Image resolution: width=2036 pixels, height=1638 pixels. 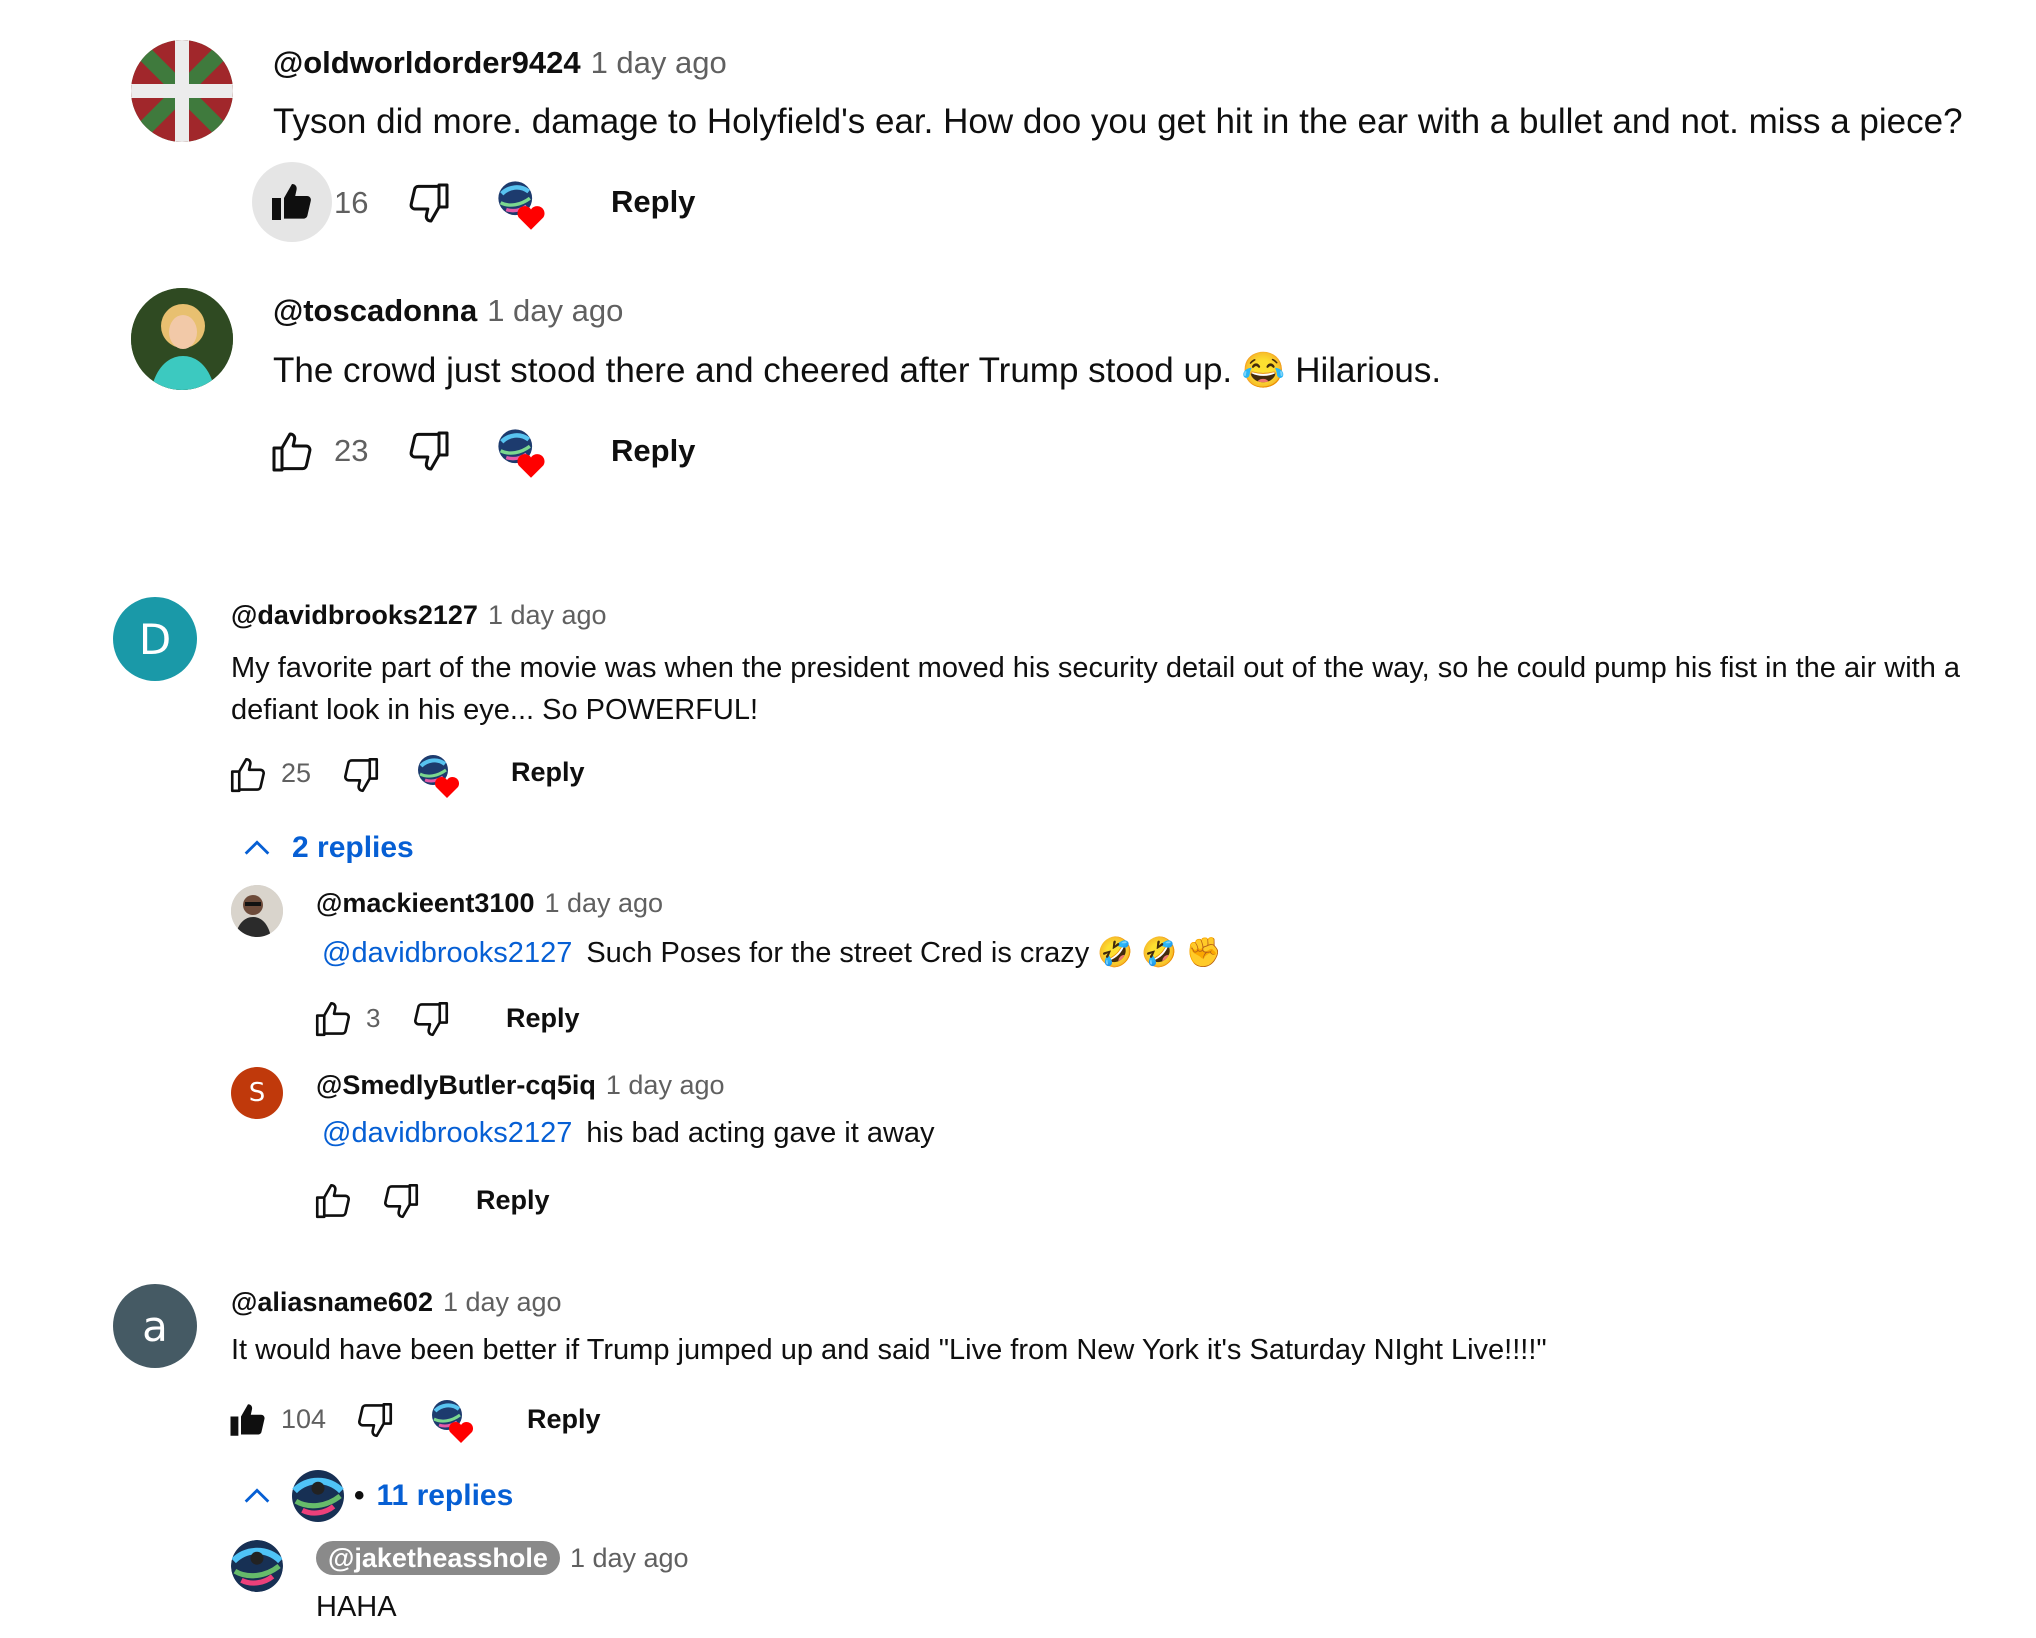 I want to click on comment-header: @toscadonna 1 day ago, so click(x=448, y=311).